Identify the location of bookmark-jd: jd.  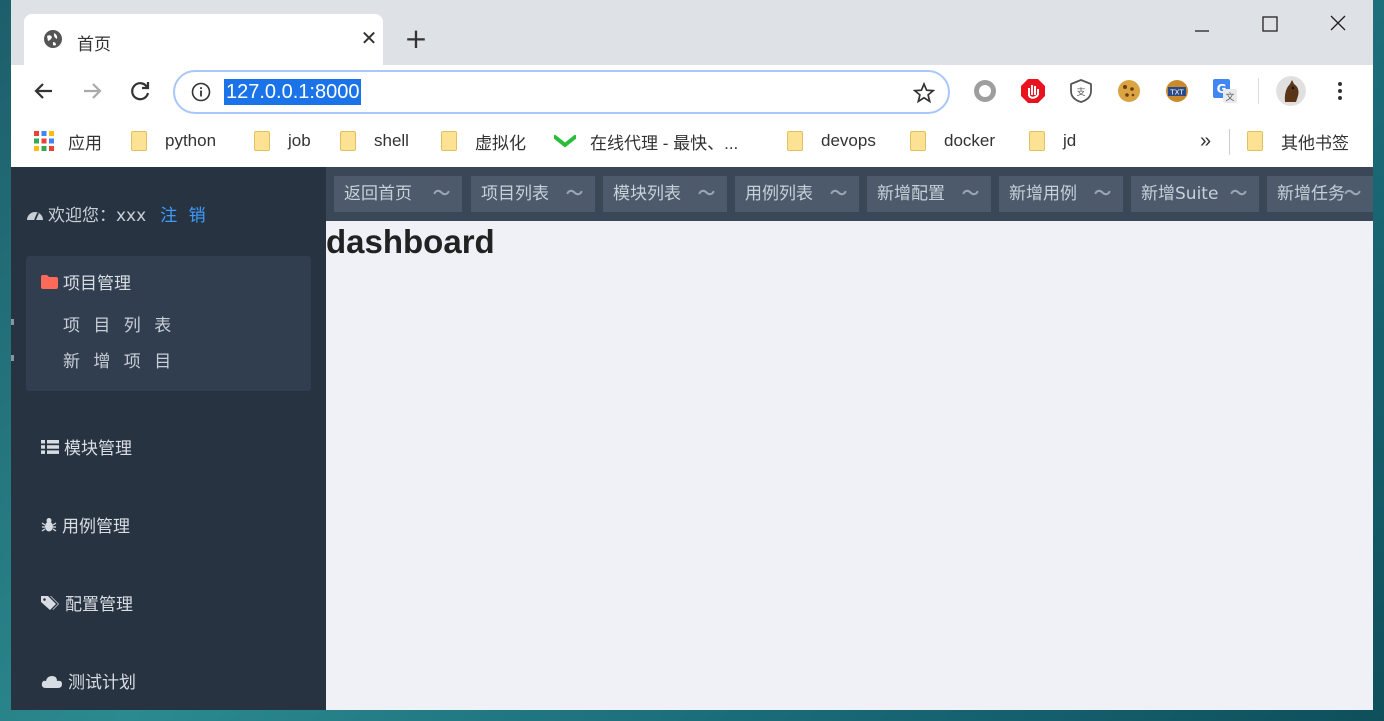
(1052, 141).